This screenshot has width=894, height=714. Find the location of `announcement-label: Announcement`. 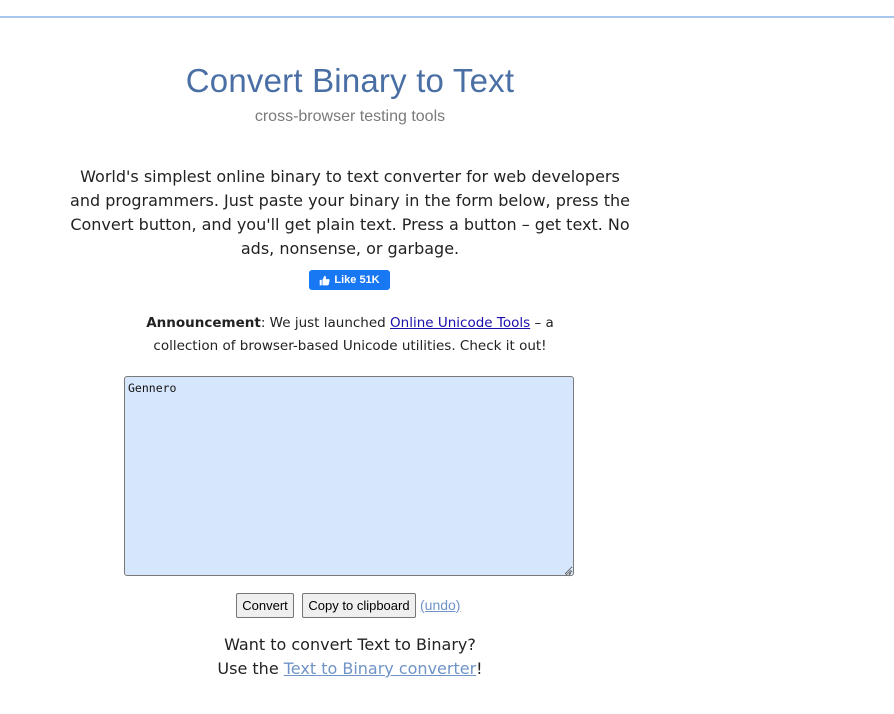

announcement-label: Announcement is located at coordinates (203, 323).